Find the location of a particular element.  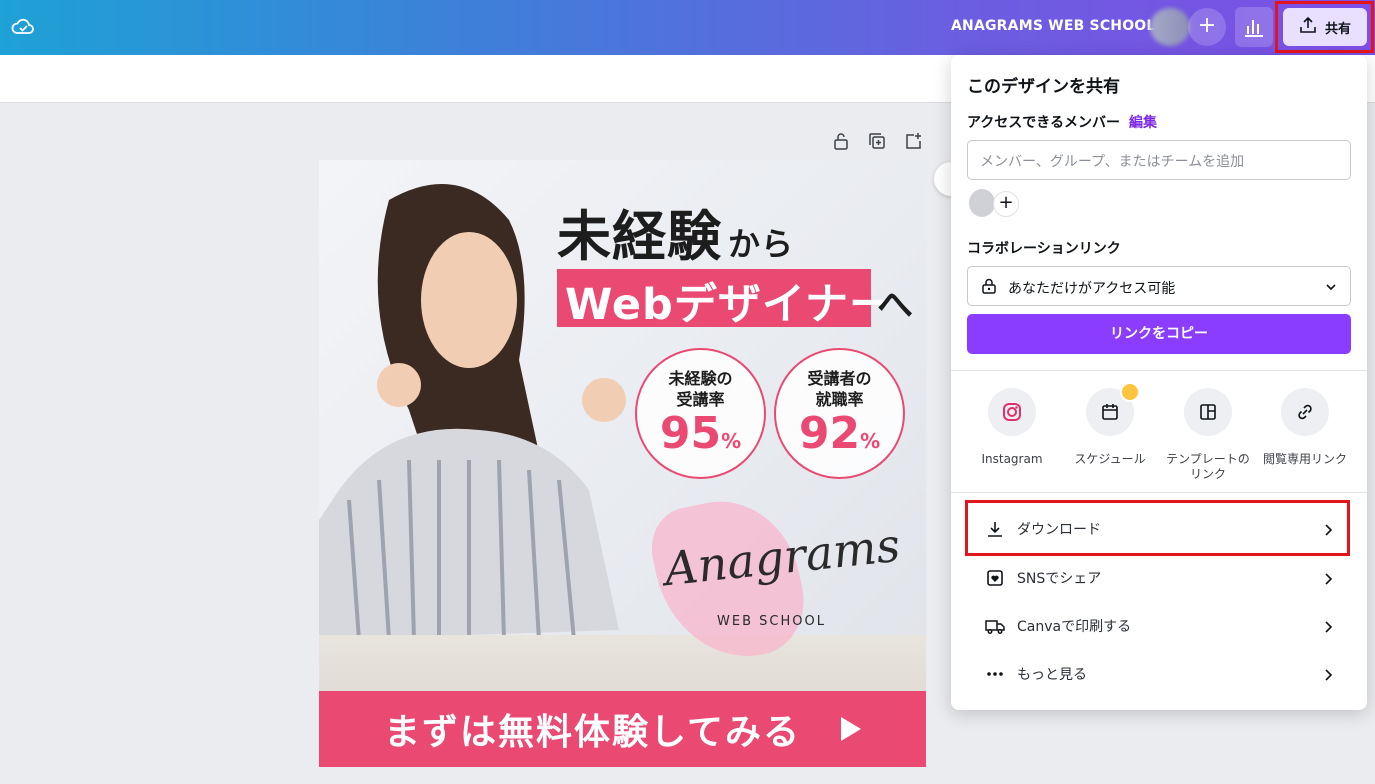

stat-label: 未経験の 受講率 is located at coordinates (700, 389).